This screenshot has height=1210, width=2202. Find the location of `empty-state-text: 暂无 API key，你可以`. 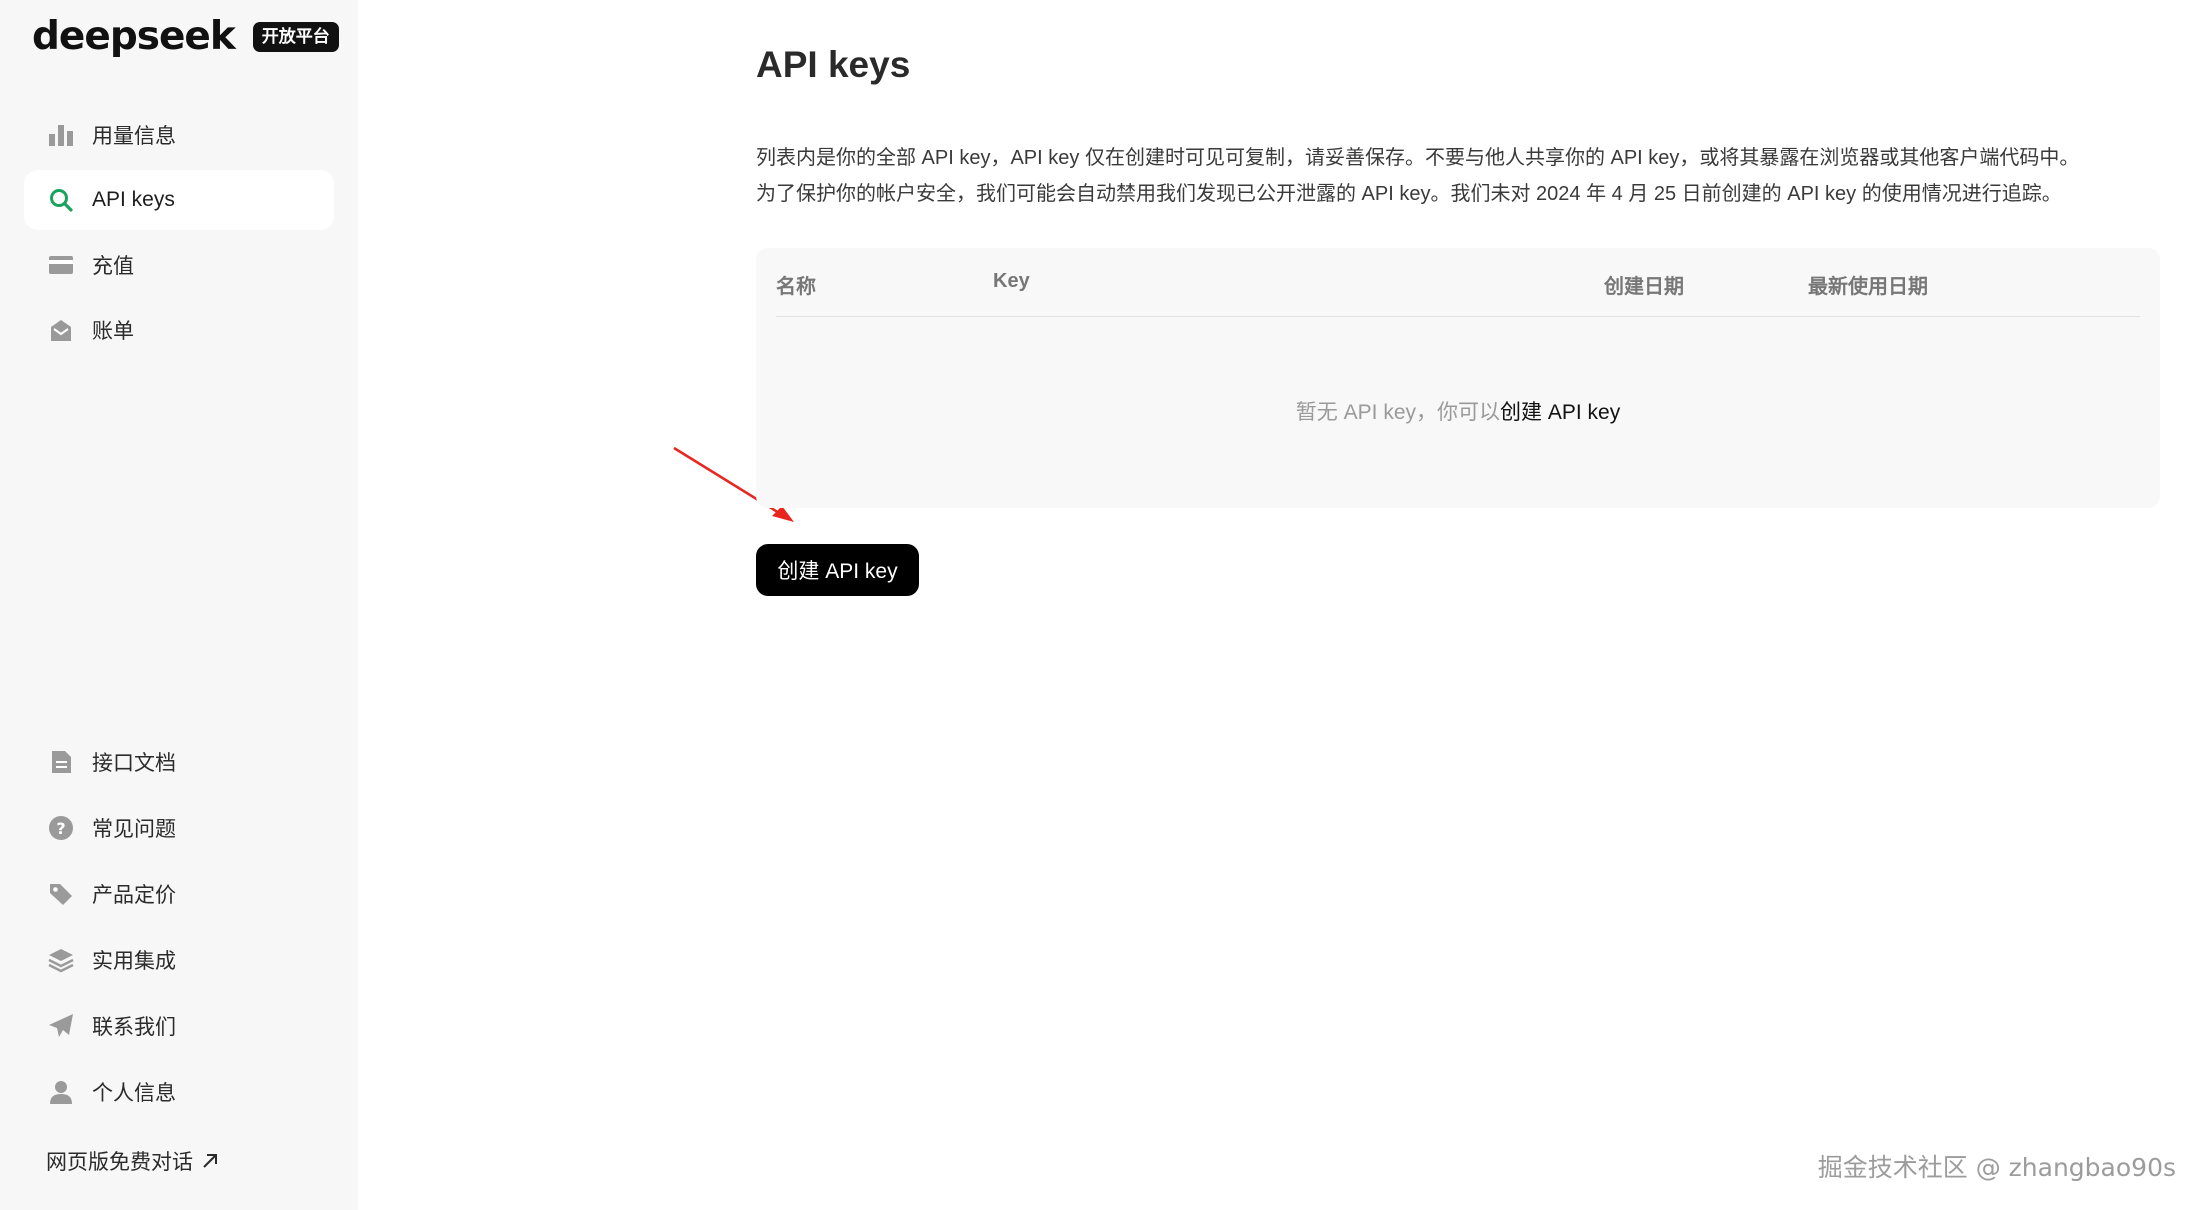

empty-state-text: 暂无 API key，你可以 is located at coordinates (1397, 412).